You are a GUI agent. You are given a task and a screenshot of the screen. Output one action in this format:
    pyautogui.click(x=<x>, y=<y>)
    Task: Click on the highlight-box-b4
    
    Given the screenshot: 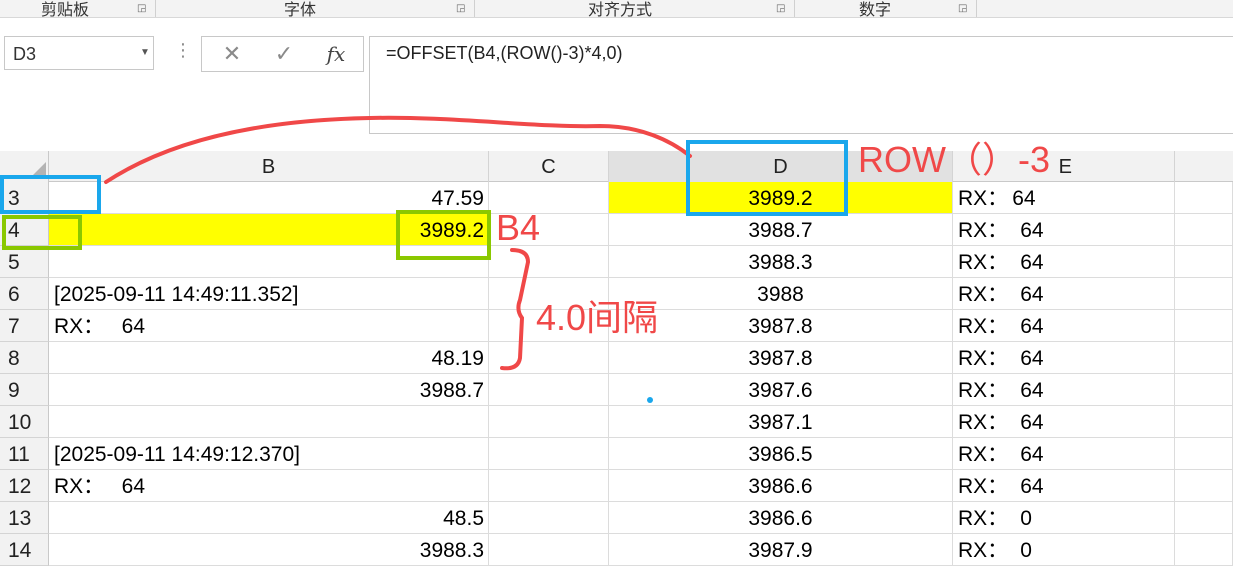 What is the action you would take?
    pyautogui.click(x=443, y=235)
    